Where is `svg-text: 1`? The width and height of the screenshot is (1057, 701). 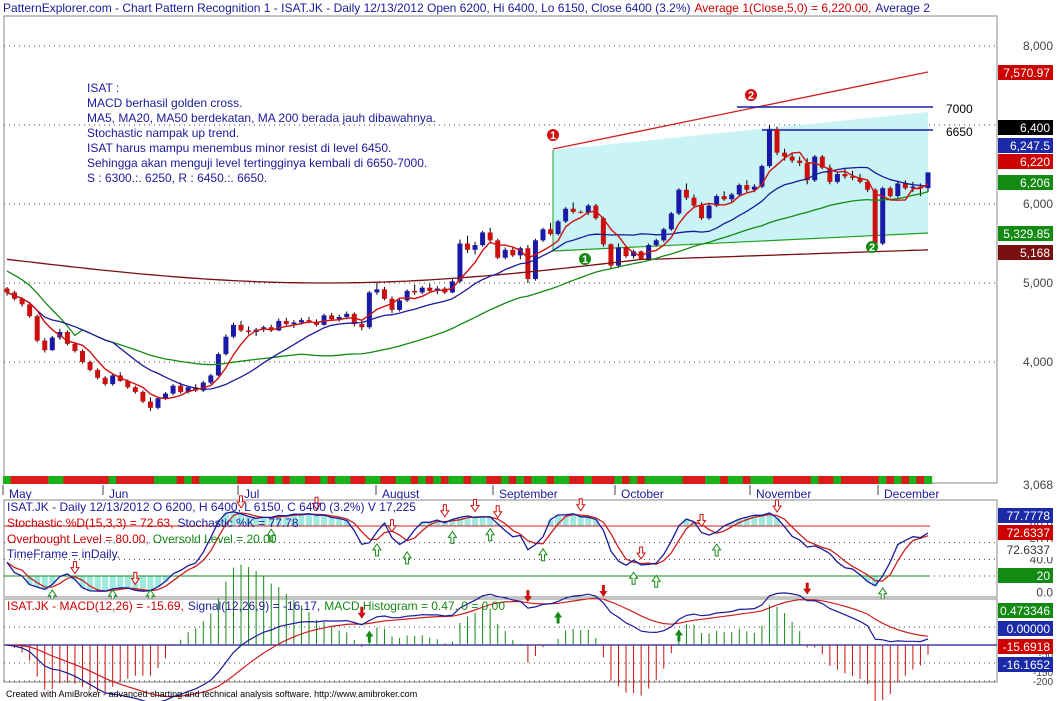
svg-text: 1 is located at coordinates (585, 260).